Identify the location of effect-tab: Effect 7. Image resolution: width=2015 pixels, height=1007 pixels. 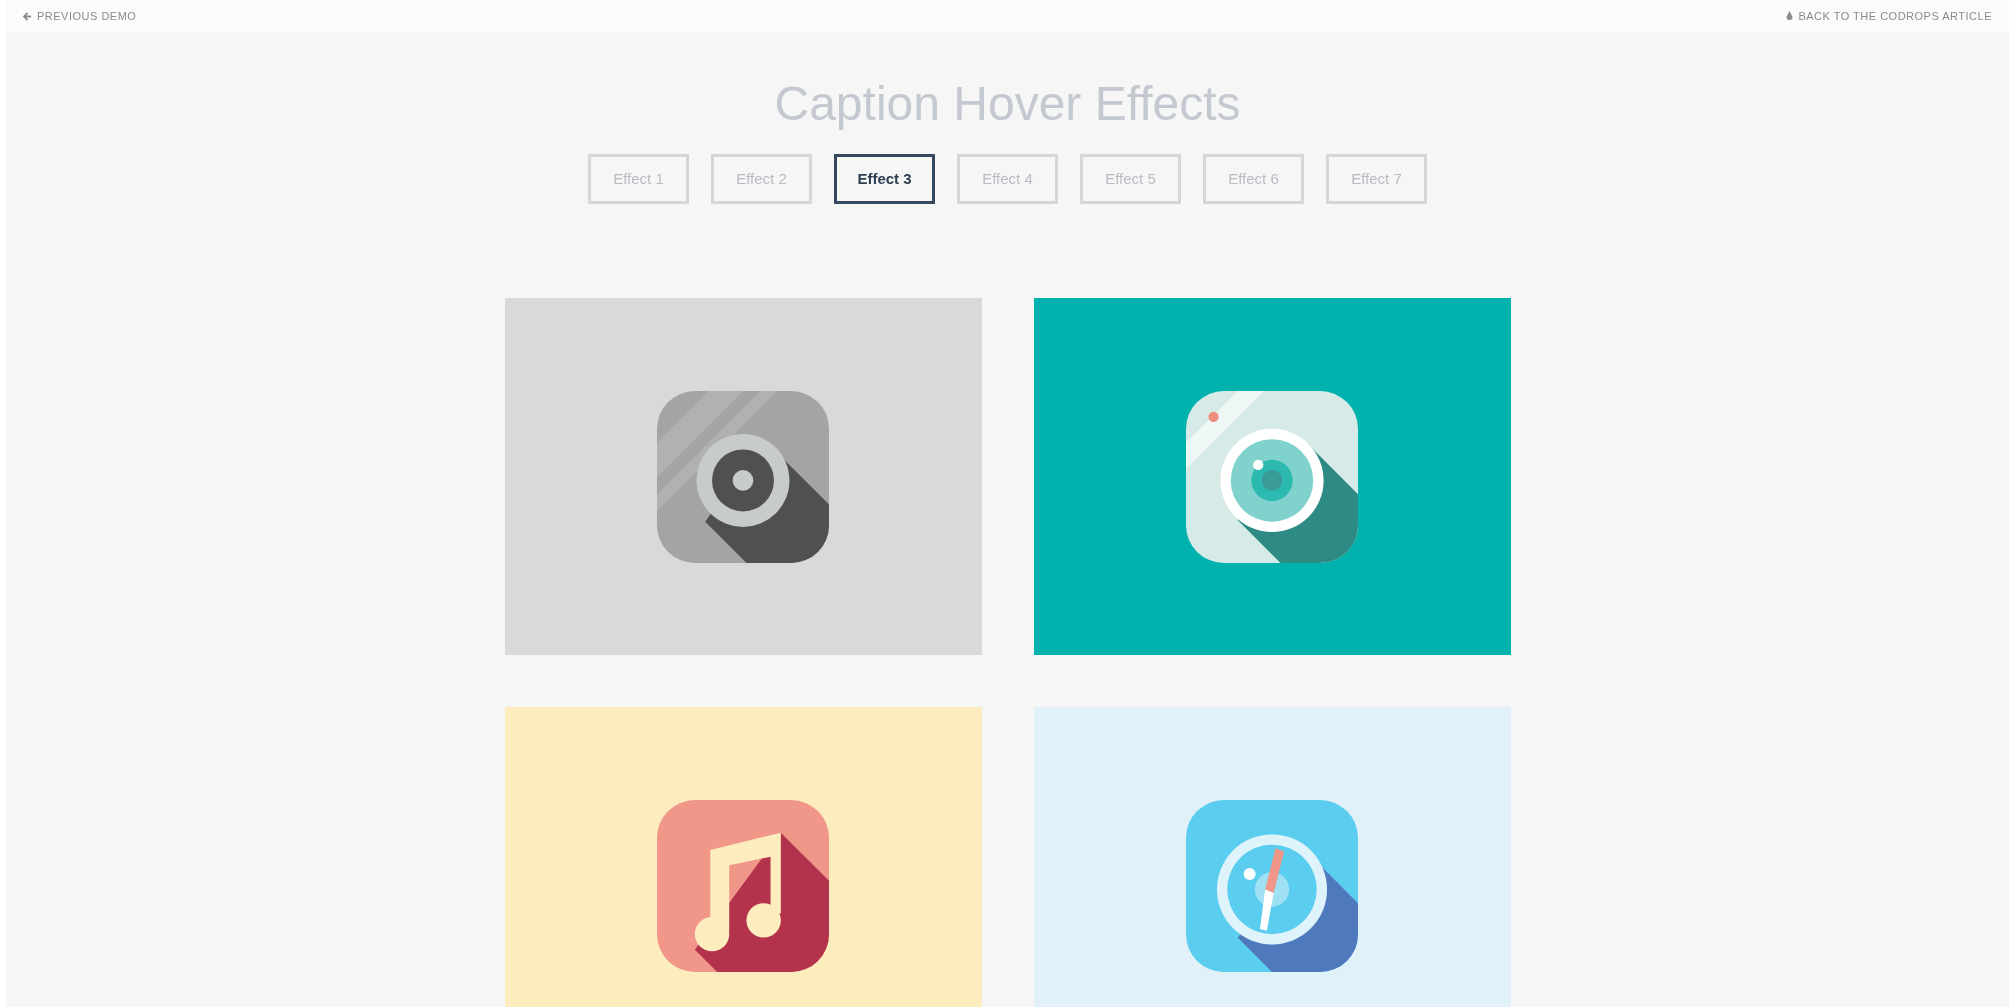
(1376, 179).